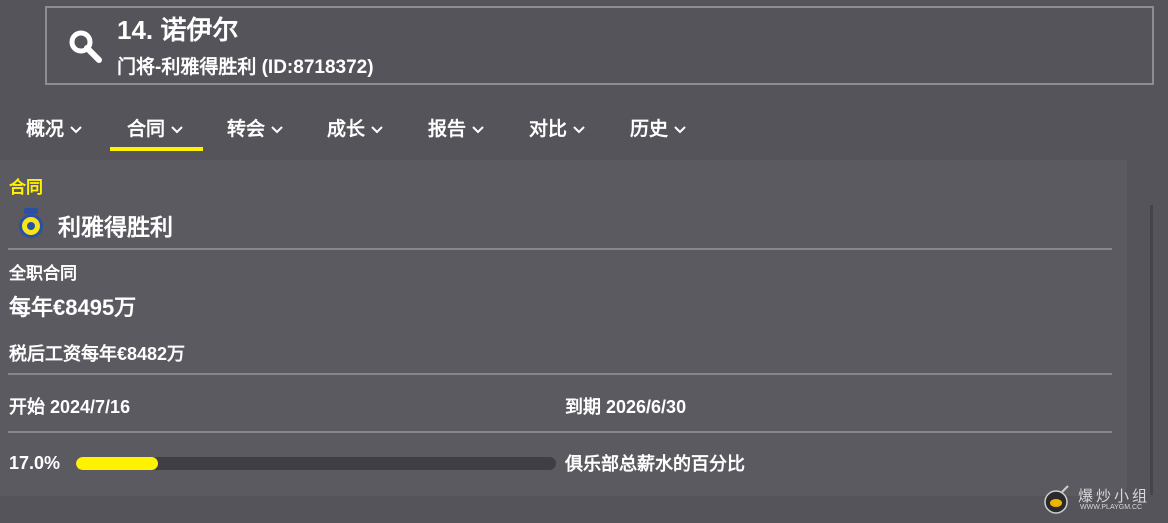 The height and width of the screenshot is (523, 1168). What do you see at coordinates (97, 354) in the screenshot?
I see `after-tax-salary: 税后工资每年€8482万` at bounding box center [97, 354].